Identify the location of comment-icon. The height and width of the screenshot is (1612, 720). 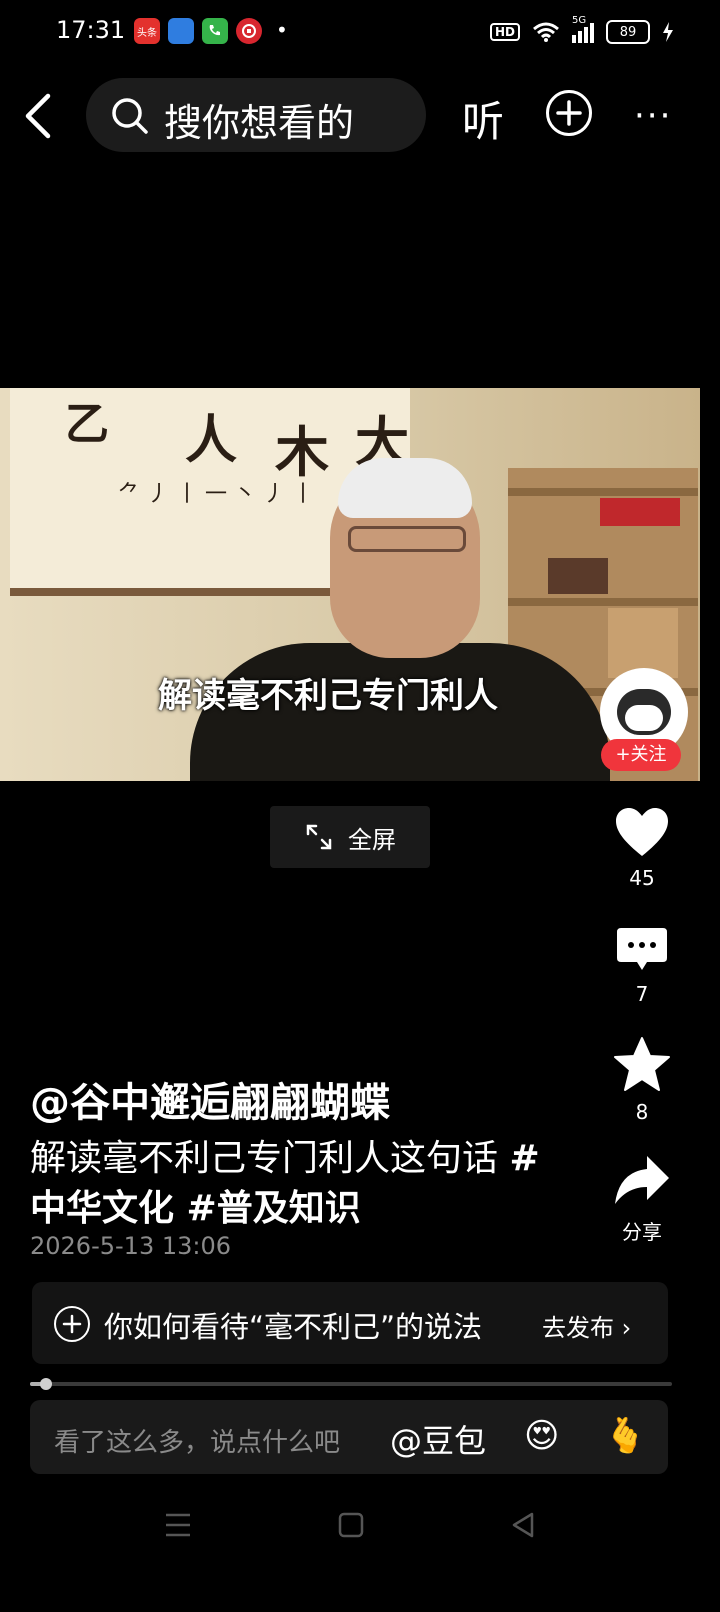
(642, 949).